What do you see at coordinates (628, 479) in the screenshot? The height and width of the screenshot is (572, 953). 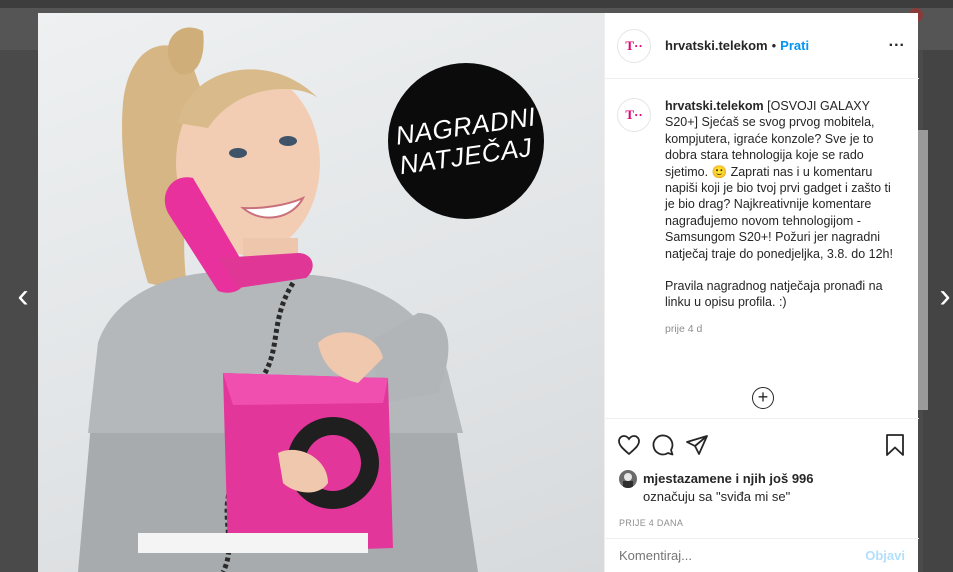 I see `liker-avatar` at bounding box center [628, 479].